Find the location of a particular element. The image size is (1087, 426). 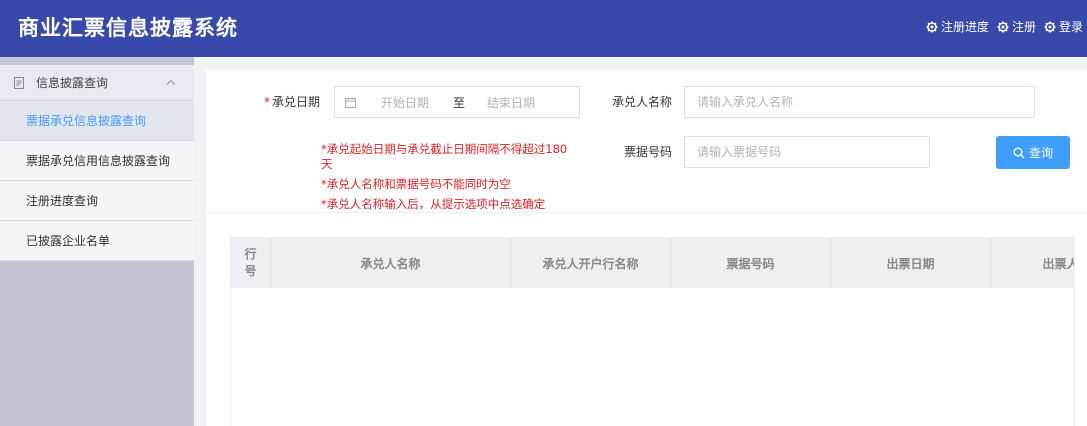

calendar-icon is located at coordinates (350, 102).